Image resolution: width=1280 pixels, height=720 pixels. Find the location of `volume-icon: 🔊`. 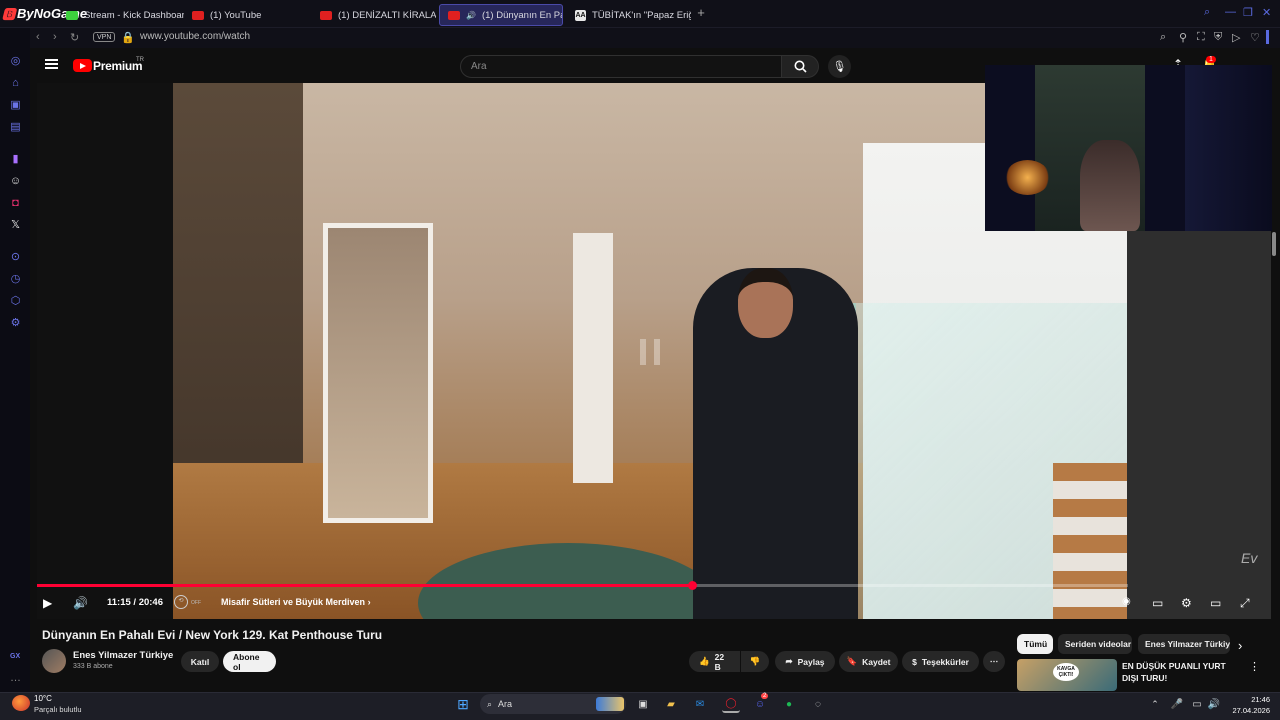

volume-icon: 🔊 is located at coordinates (80, 603).